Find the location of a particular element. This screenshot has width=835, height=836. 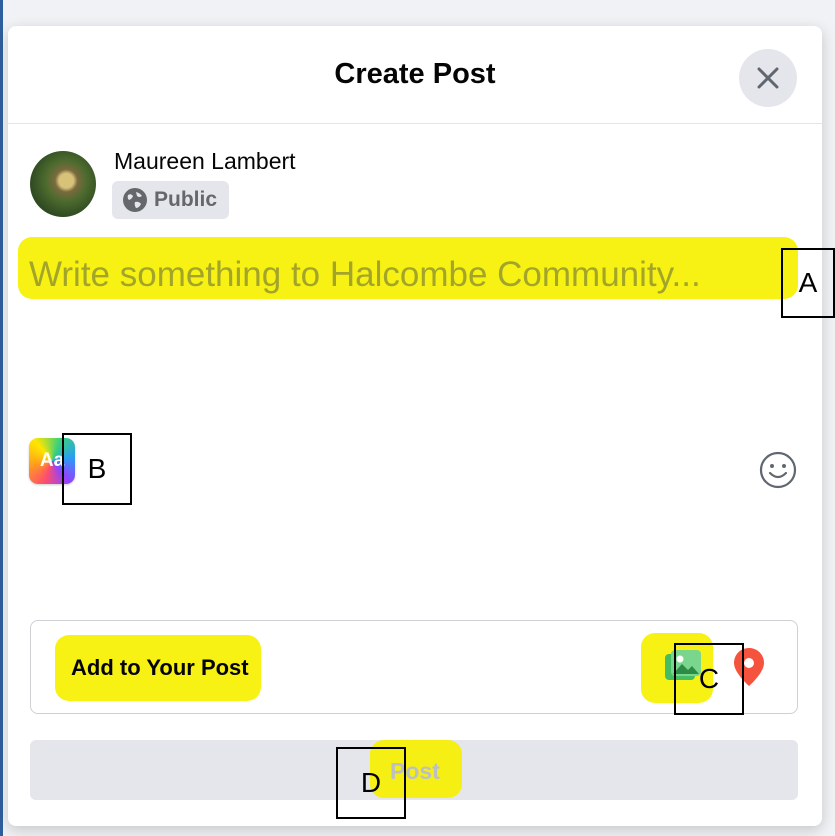

dialog-title: Create Post is located at coordinates (415, 74).